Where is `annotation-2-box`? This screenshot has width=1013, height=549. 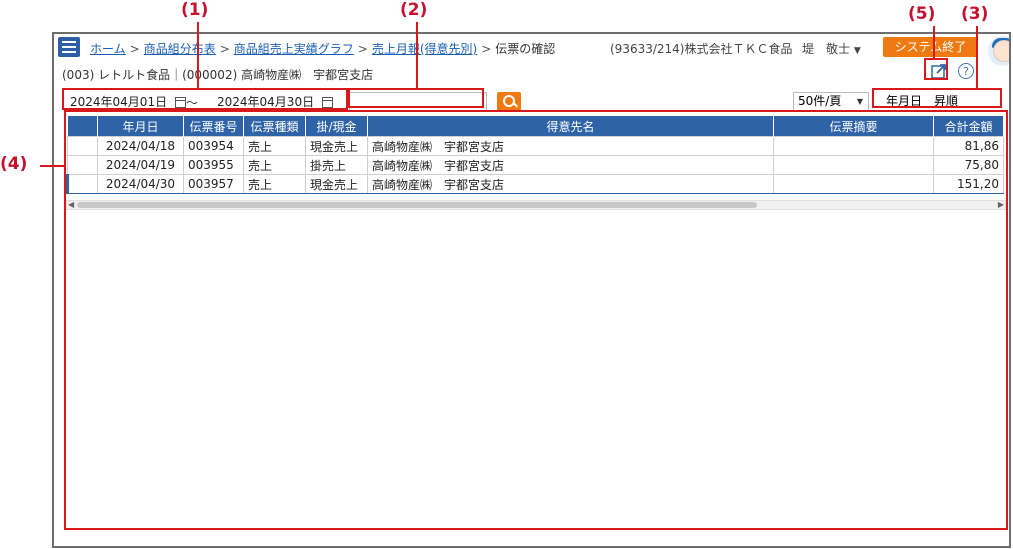
annotation-2-box is located at coordinates (416, 98).